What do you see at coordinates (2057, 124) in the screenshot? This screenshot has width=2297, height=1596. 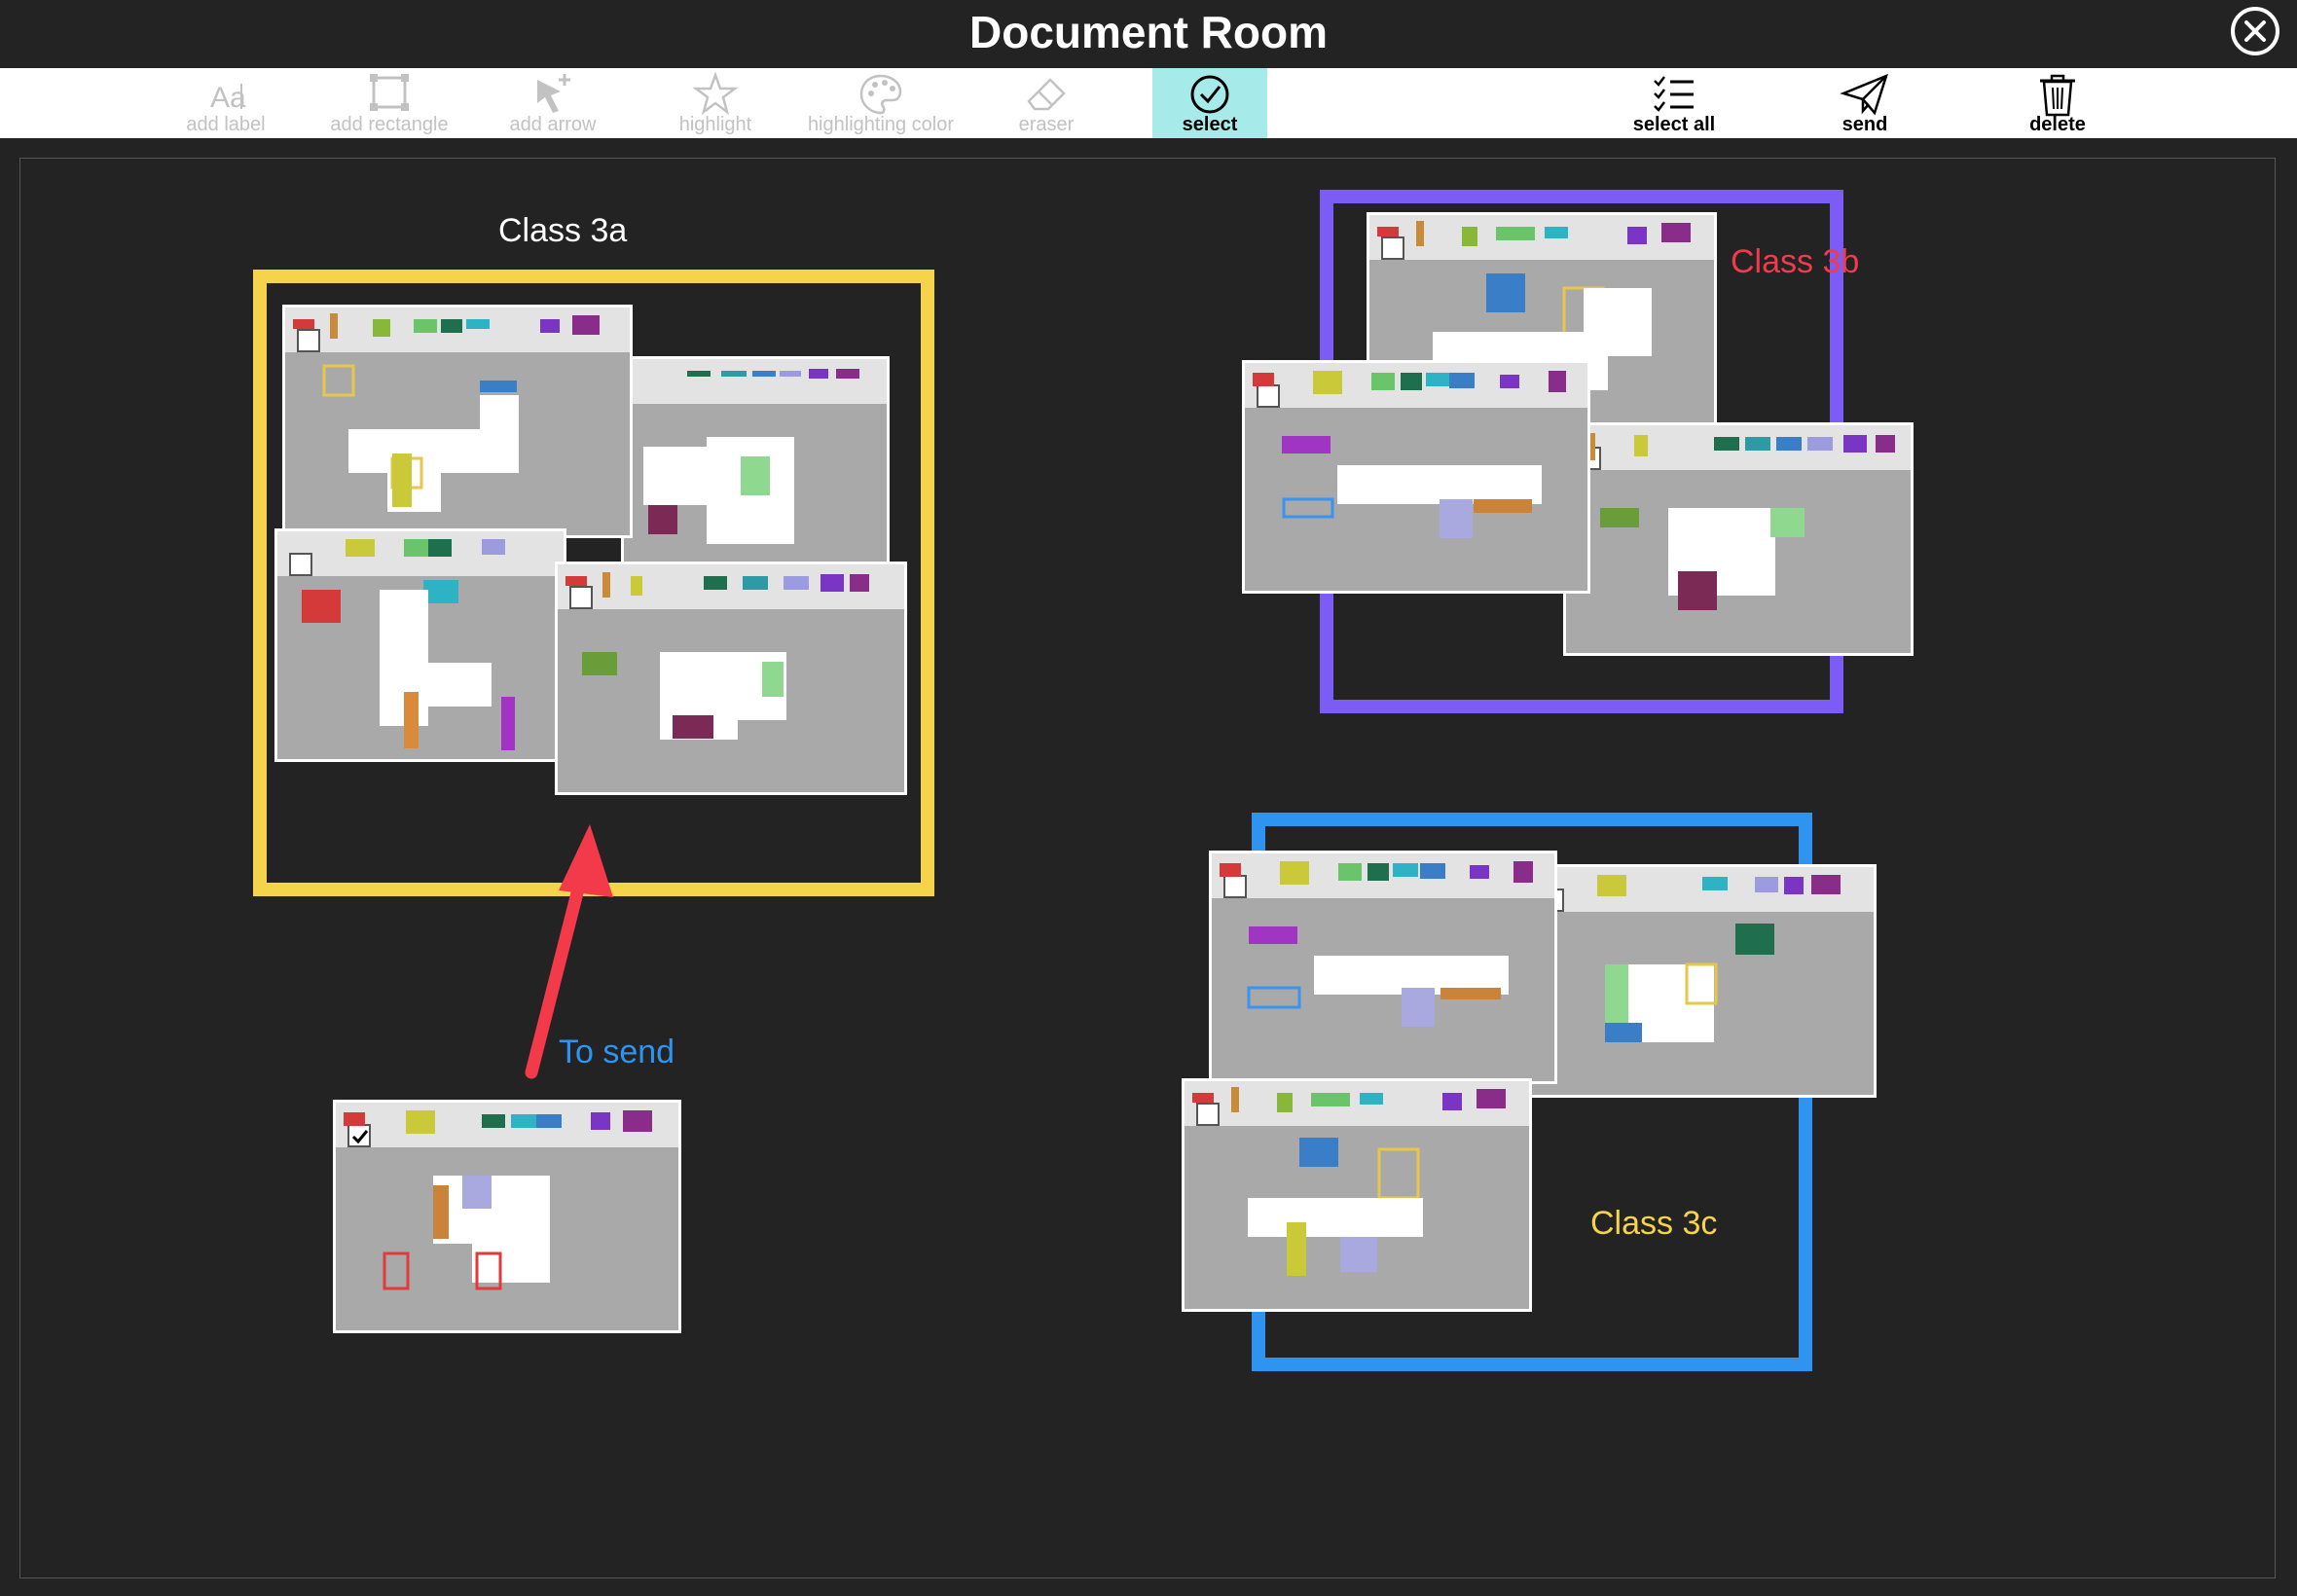 I see `delete-text: delete` at bounding box center [2057, 124].